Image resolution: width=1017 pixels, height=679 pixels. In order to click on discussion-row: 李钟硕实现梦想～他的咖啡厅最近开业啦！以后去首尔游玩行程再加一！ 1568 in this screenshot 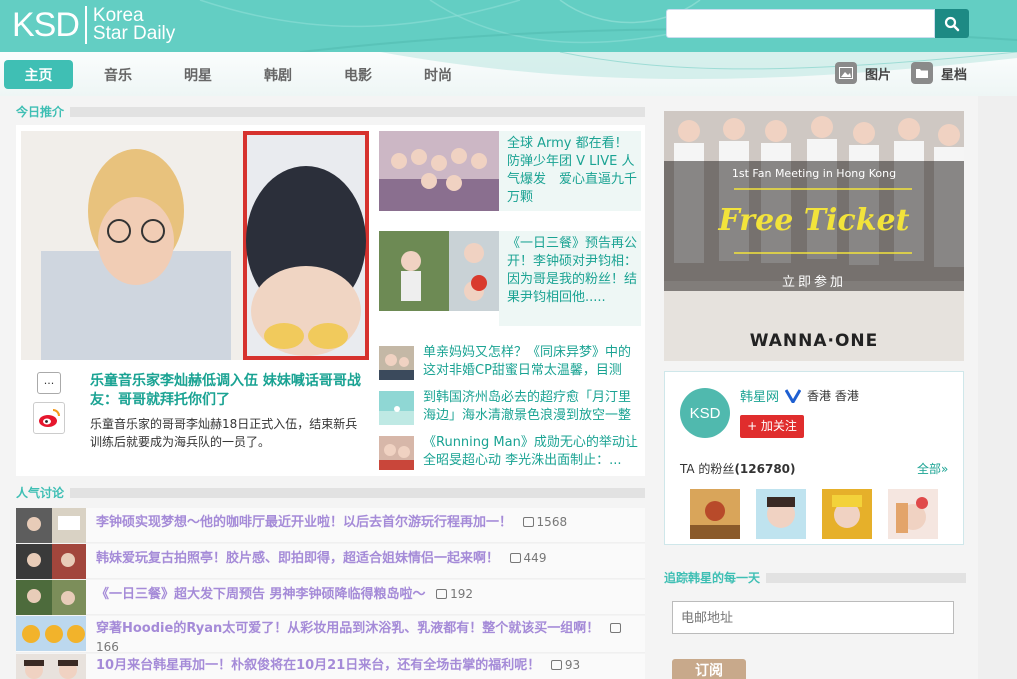, I will do `click(330, 525)`.